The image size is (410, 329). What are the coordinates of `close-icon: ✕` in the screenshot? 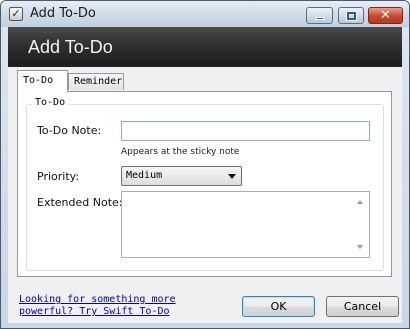 It's located at (385, 15).